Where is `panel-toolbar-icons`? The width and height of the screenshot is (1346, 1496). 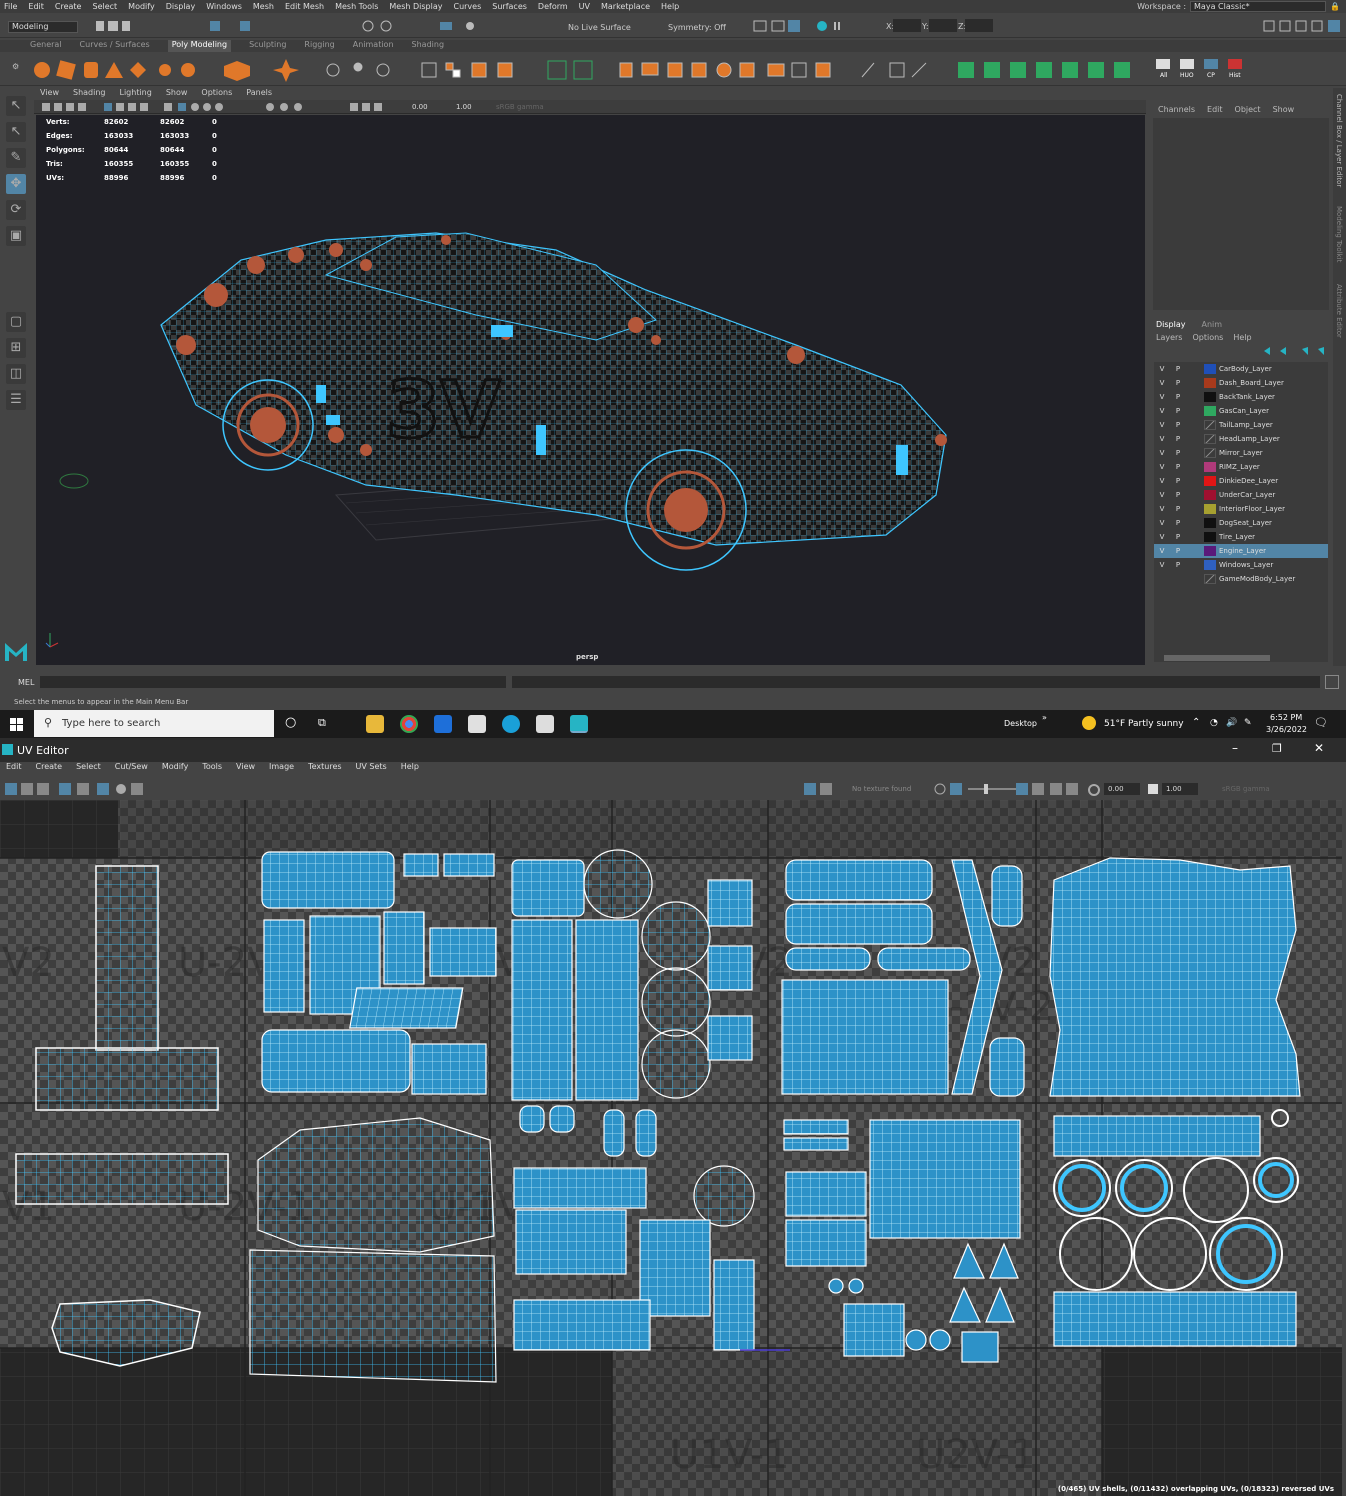 panel-toolbar-icons is located at coordinates (230, 107).